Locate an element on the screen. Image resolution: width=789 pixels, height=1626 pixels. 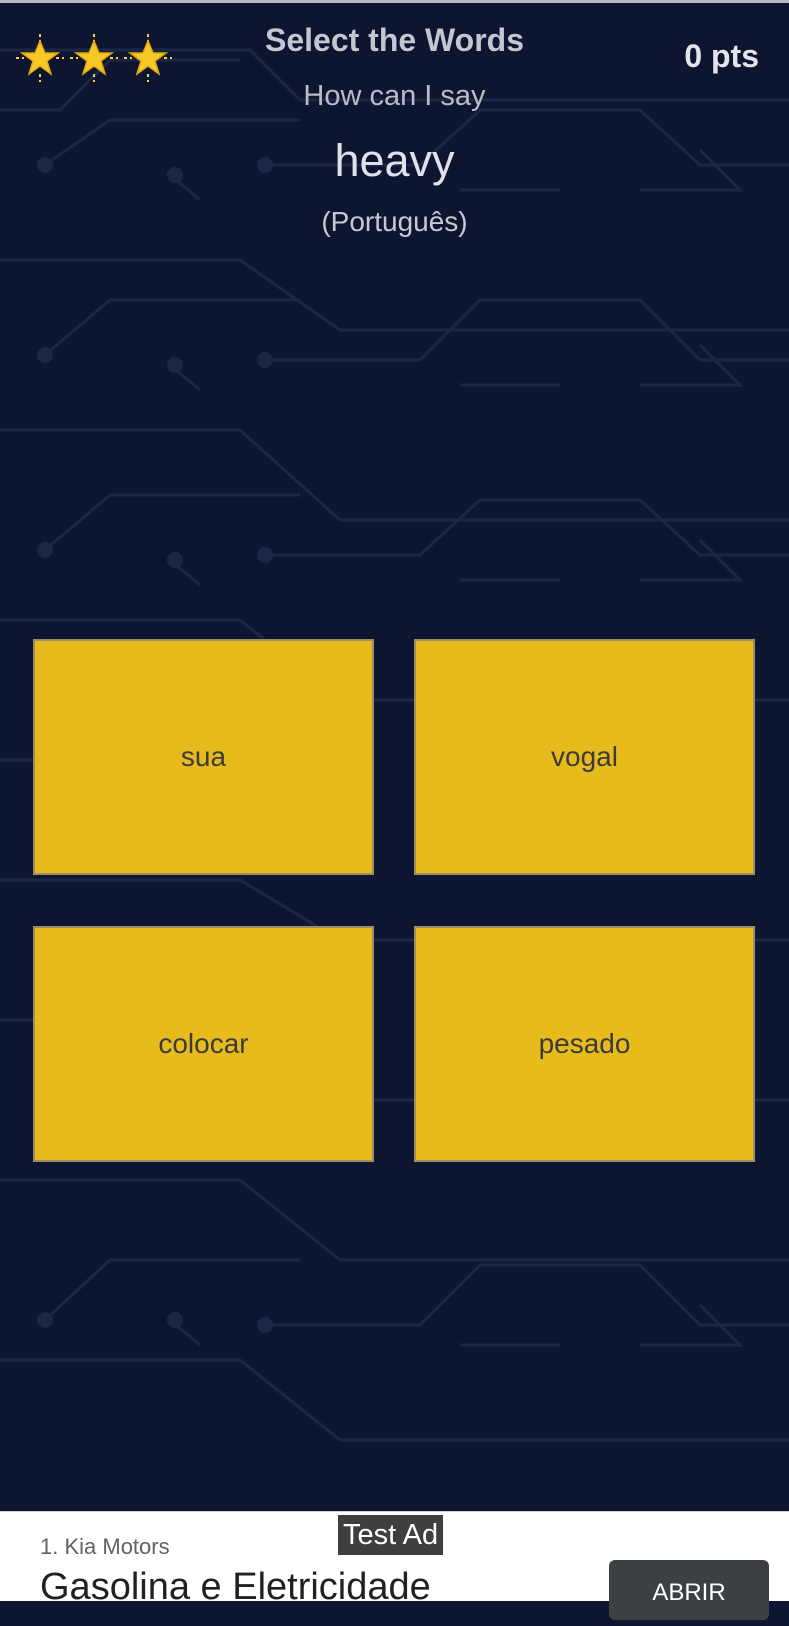
answer-option-vogal: vogal is located at coordinates (584, 757).